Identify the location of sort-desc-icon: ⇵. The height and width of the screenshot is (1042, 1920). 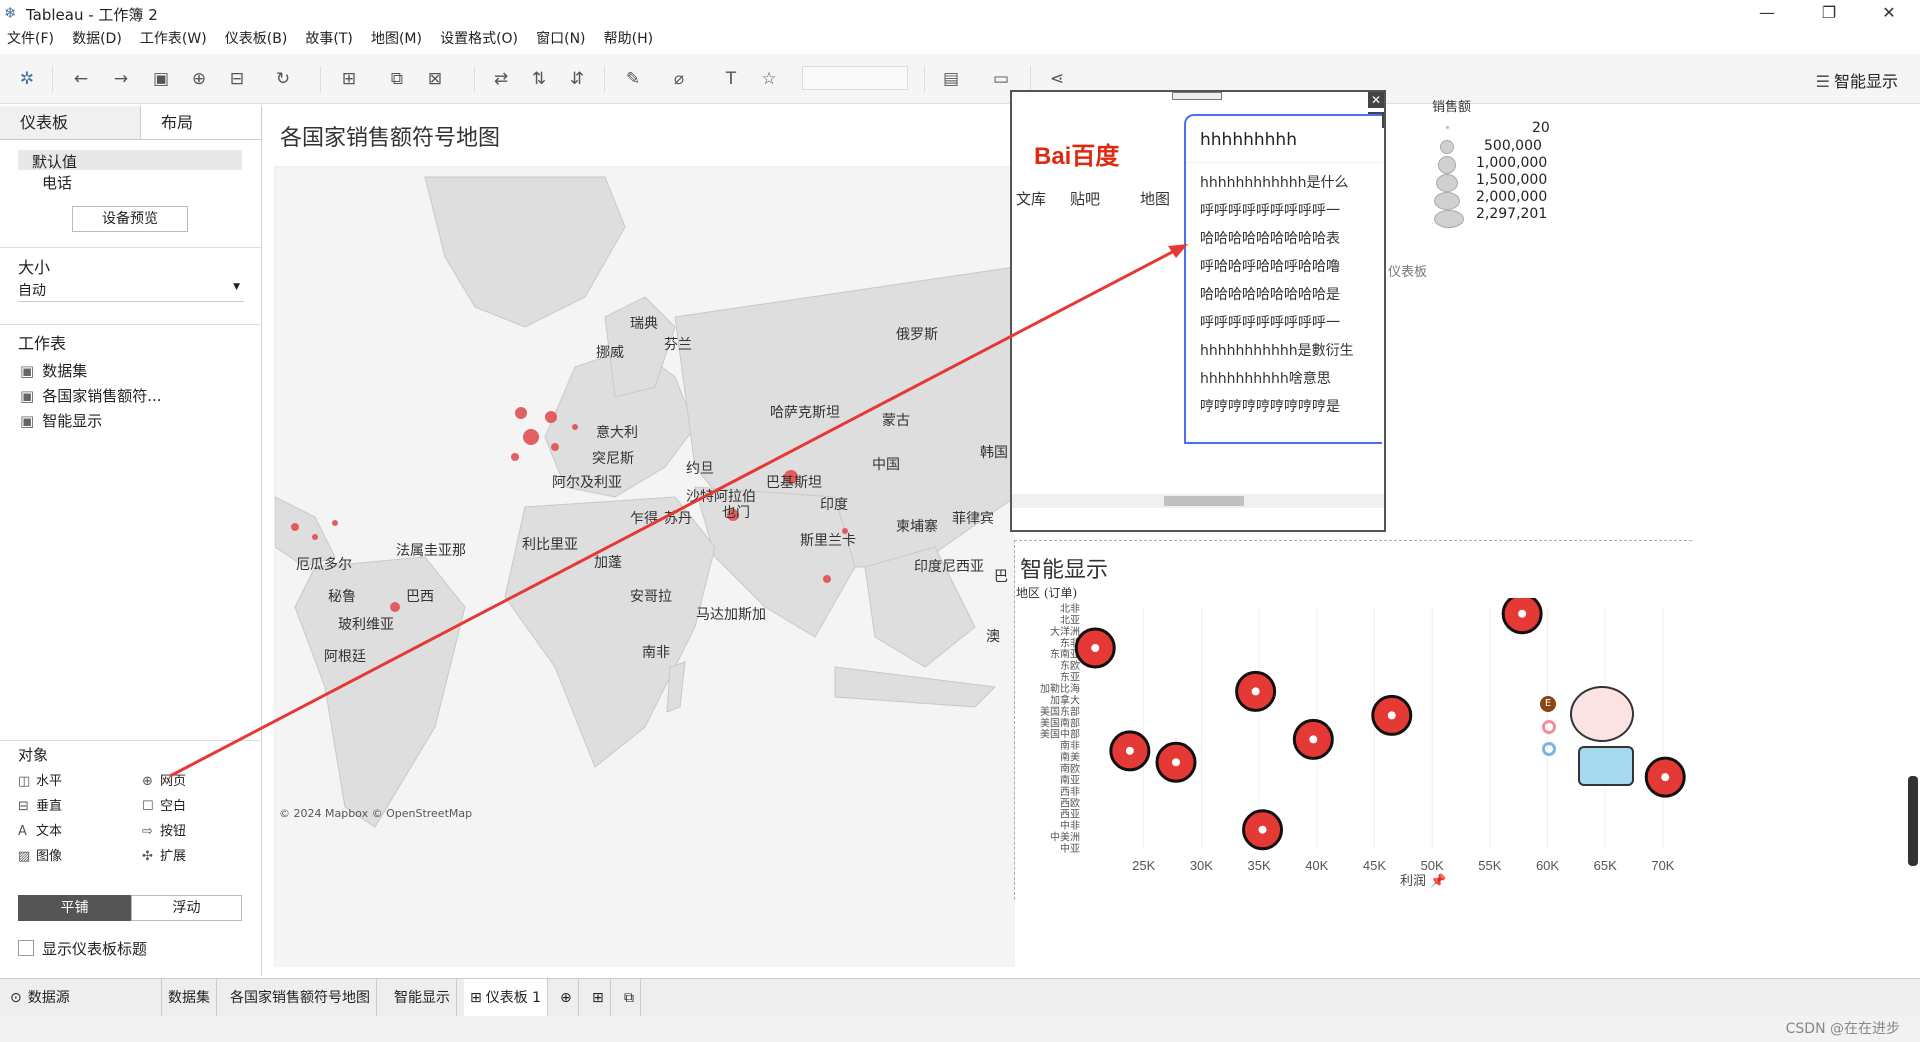
(577, 79).